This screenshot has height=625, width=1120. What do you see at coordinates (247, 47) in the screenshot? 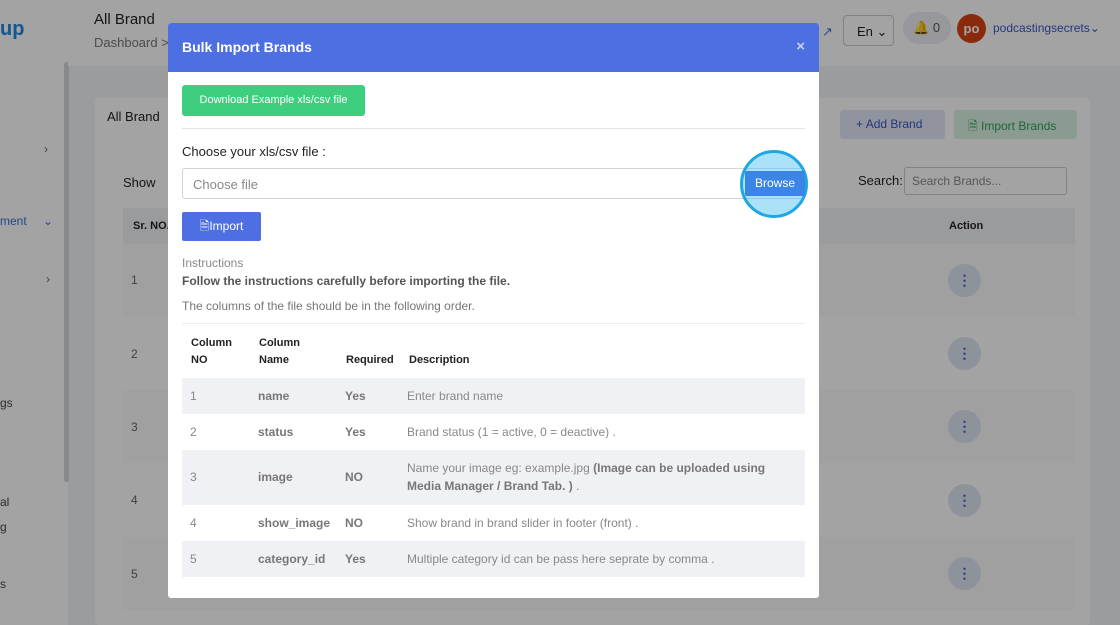
I see `modal-title: Bulk Import Brands` at bounding box center [247, 47].